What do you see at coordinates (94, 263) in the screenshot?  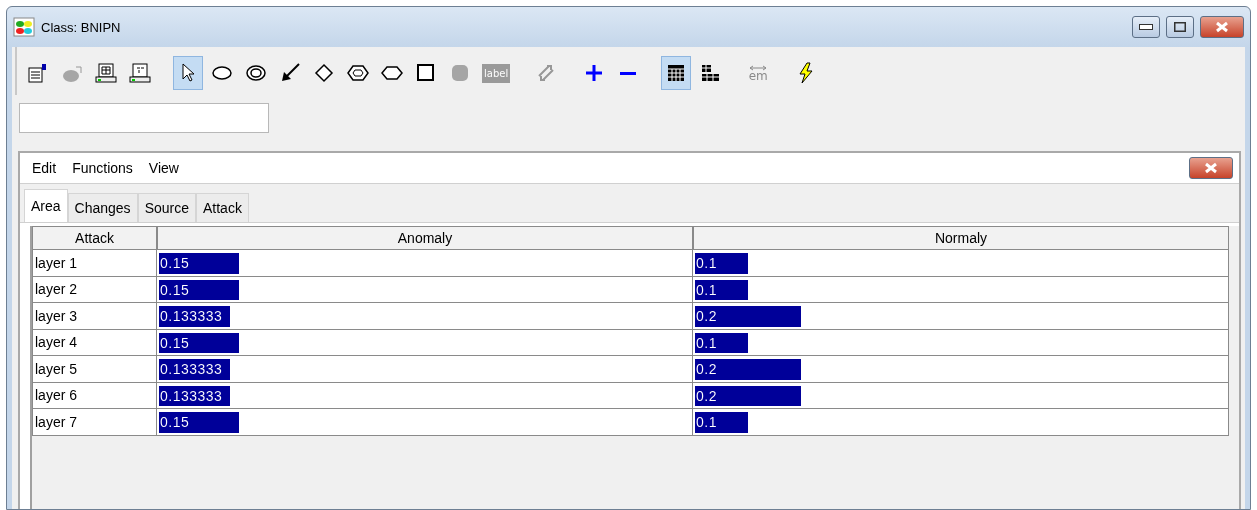 I see `table-cell: layer 1` at bounding box center [94, 263].